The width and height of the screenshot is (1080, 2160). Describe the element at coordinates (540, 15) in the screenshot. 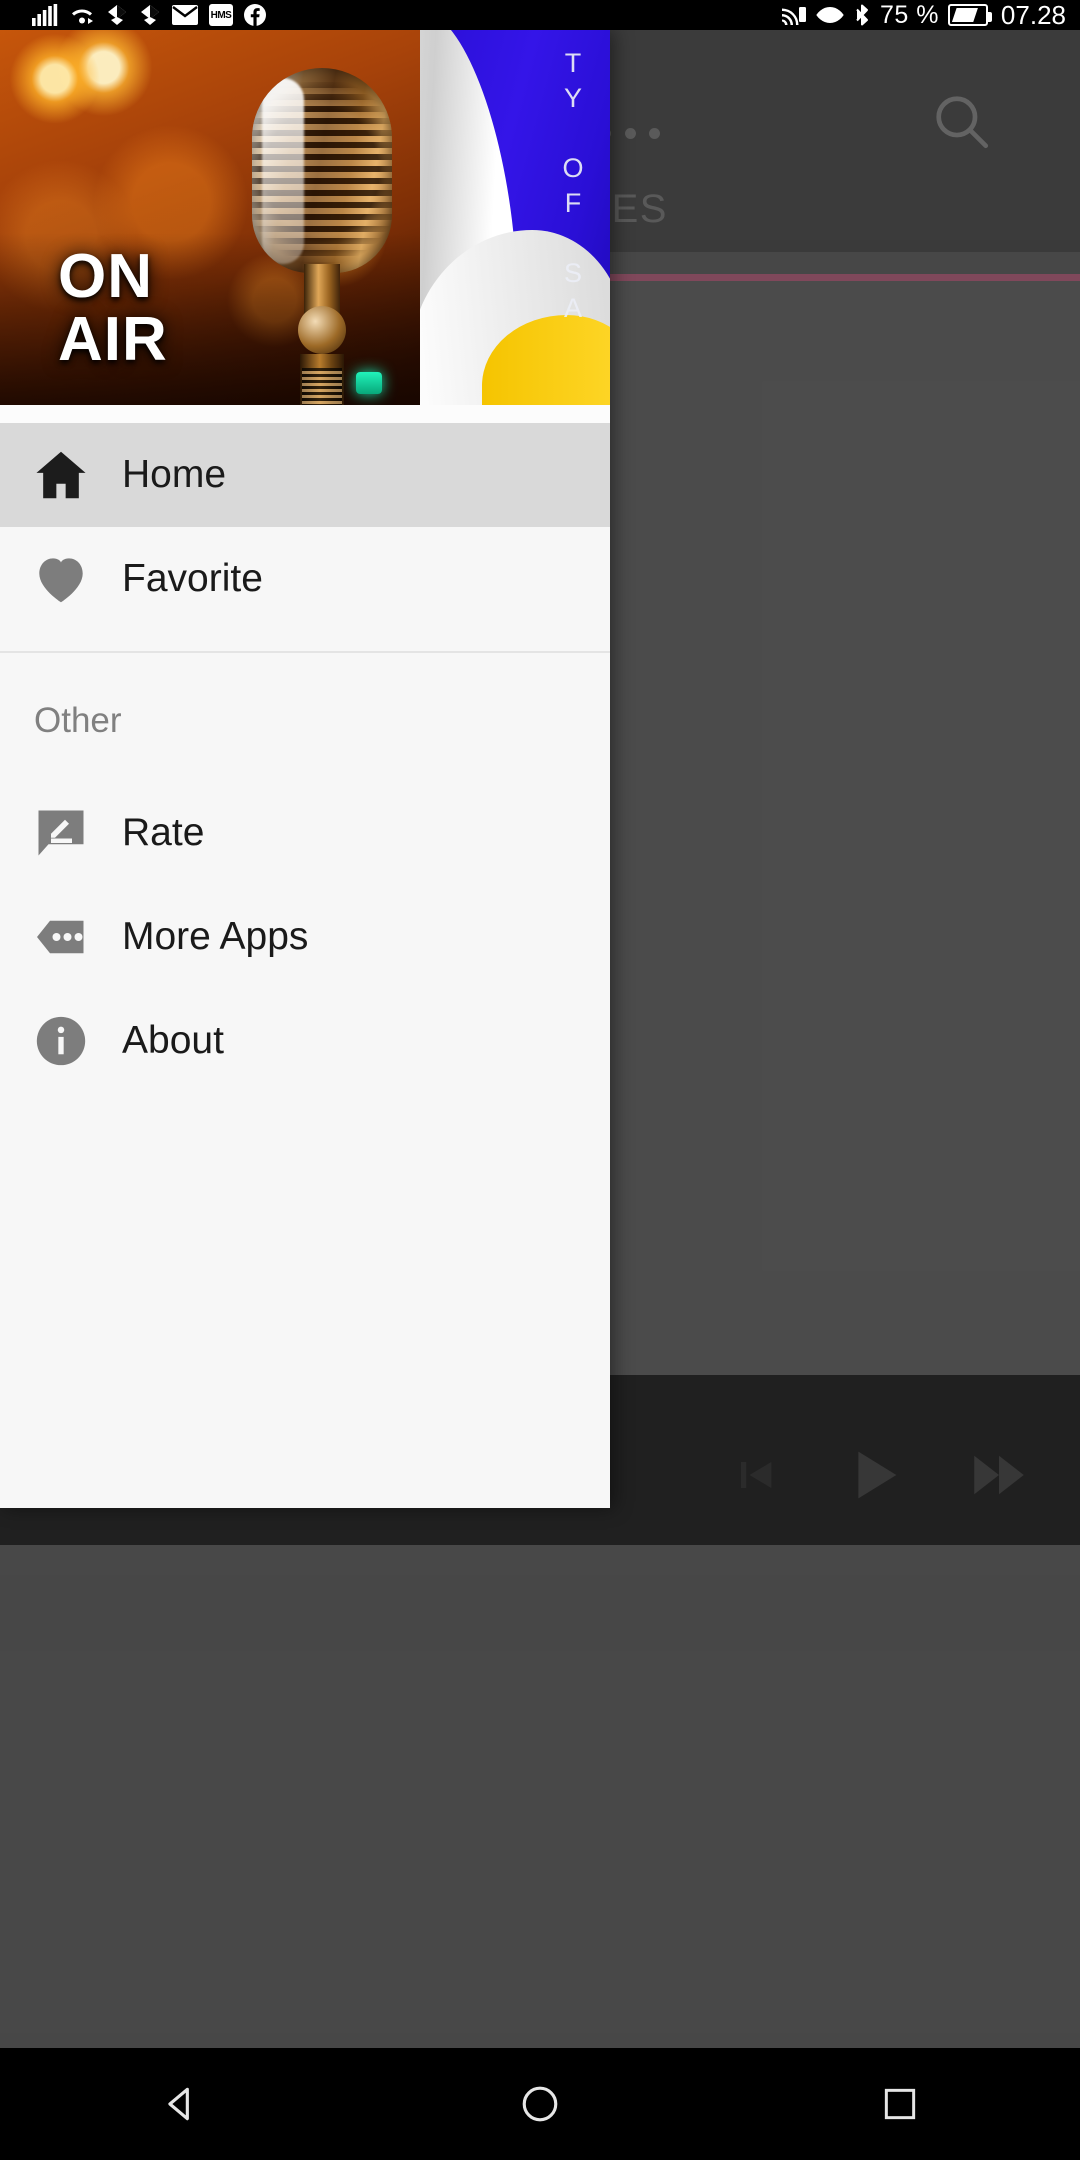

I see `status-bar: HMS 75 % 07.28` at that location.